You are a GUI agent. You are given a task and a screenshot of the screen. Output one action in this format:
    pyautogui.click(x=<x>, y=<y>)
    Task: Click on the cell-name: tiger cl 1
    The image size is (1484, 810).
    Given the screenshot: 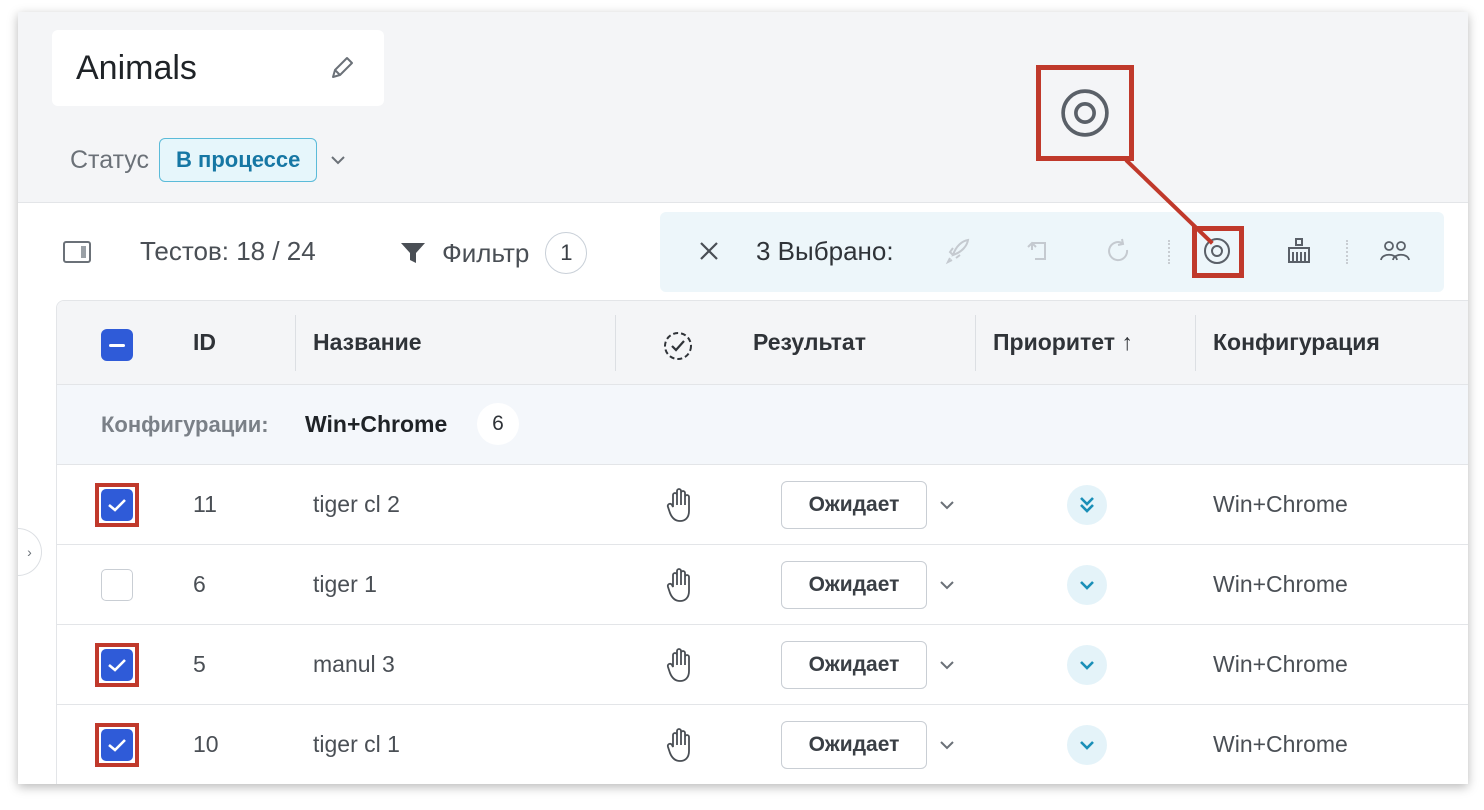 What is the action you would take?
    pyautogui.click(x=356, y=744)
    